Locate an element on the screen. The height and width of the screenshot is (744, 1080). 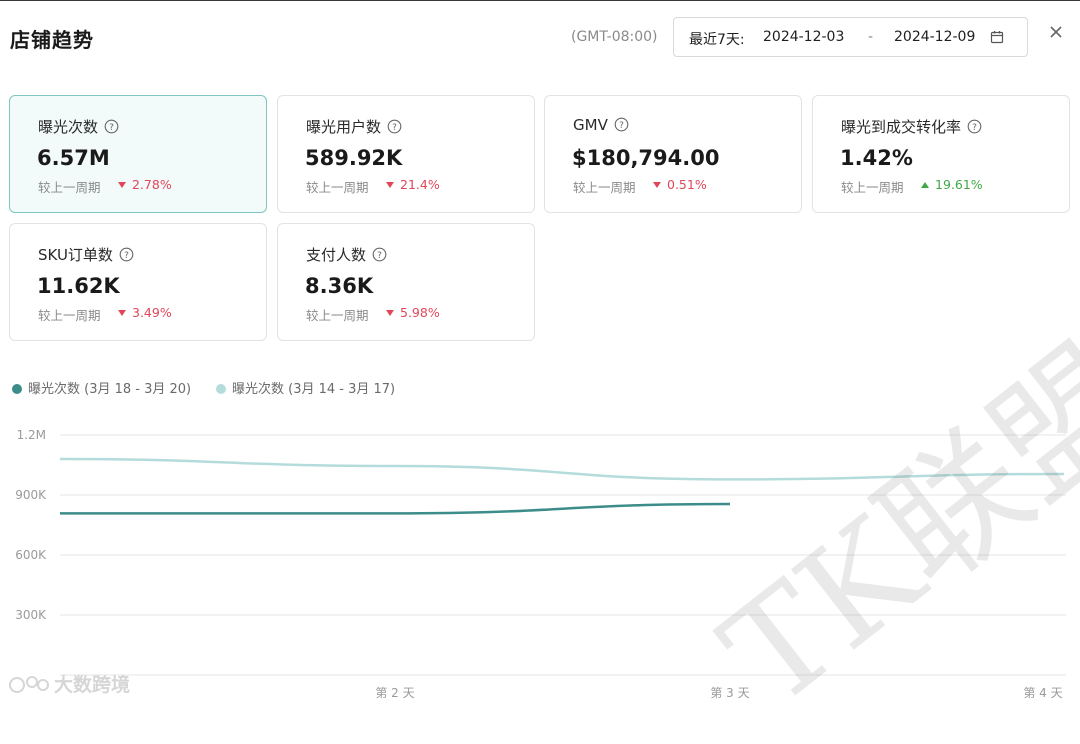
date-range-picker: 最近7天: 2024-12-03 - 2024-12-09 is located at coordinates (850, 37).